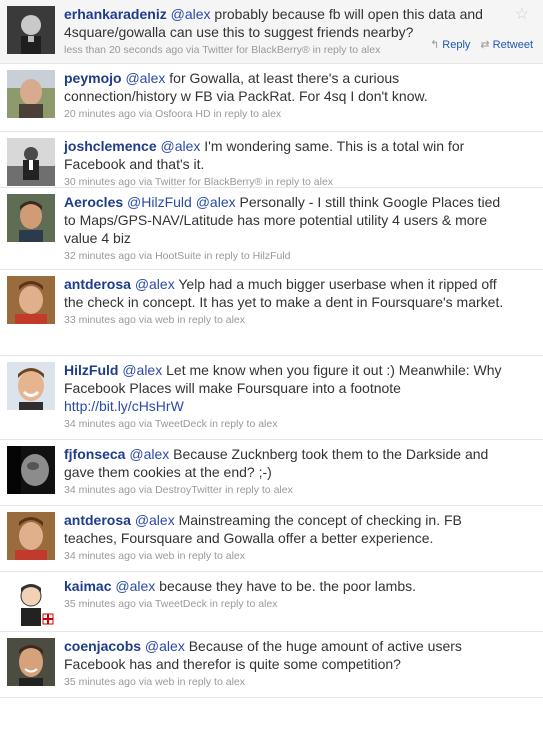 This screenshot has height=736, width=543. Describe the element at coordinates (522, 14) in the screenshot. I see `star-icon: ☆` at that location.